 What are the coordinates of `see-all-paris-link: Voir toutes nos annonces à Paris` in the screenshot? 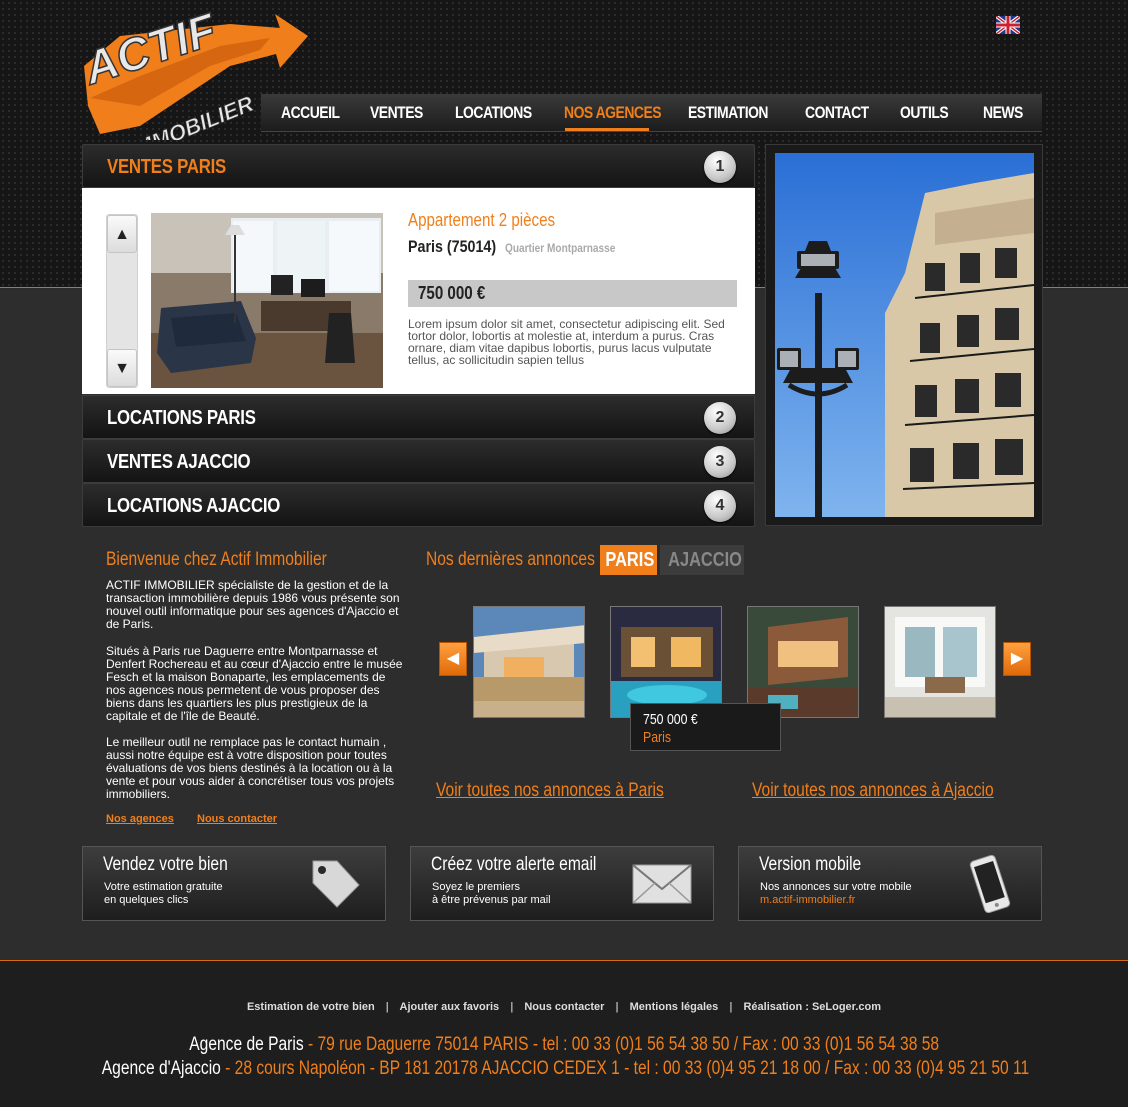 It's located at (550, 791).